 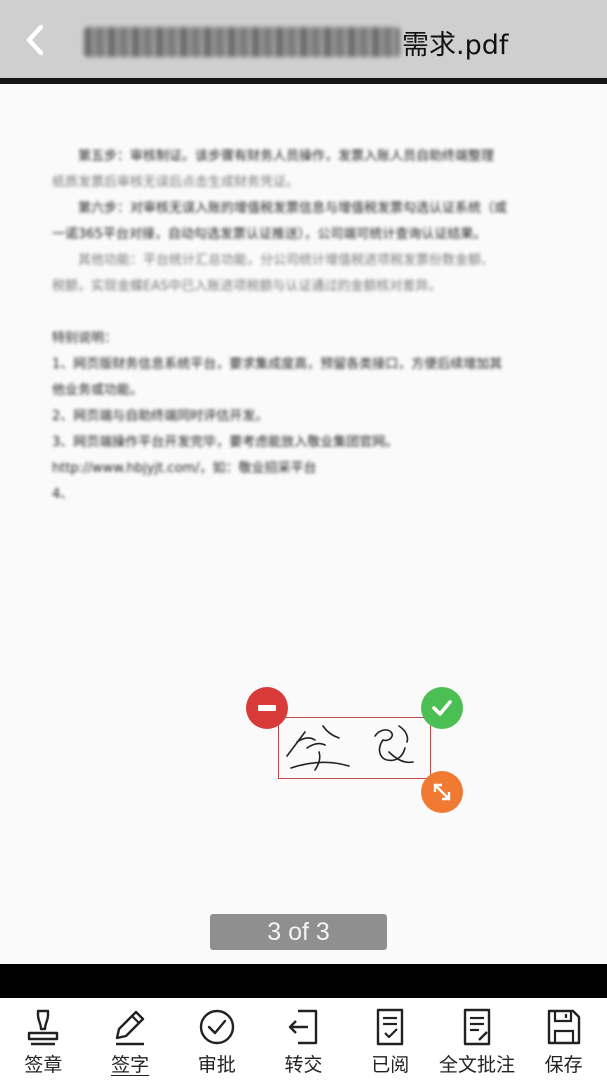 What do you see at coordinates (85, 338) in the screenshot?
I see `document-line: 特别说明：` at bounding box center [85, 338].